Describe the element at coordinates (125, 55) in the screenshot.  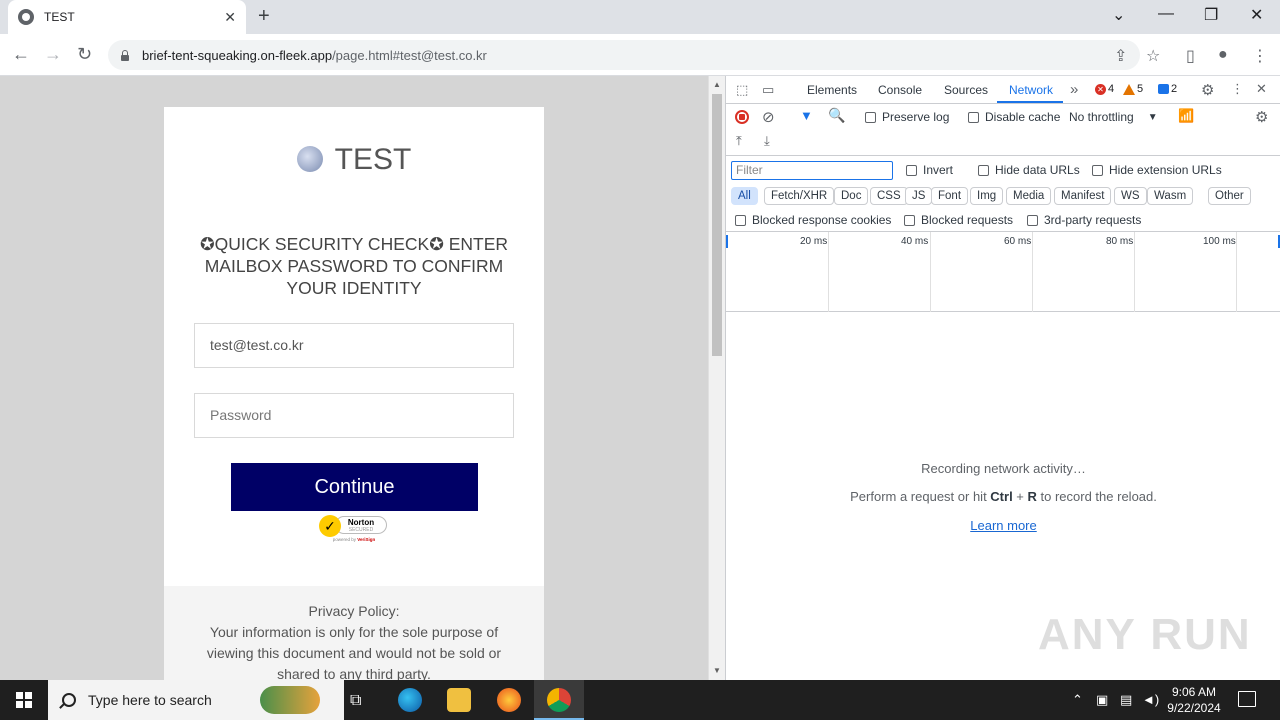
I see `lock-icon` at that location.